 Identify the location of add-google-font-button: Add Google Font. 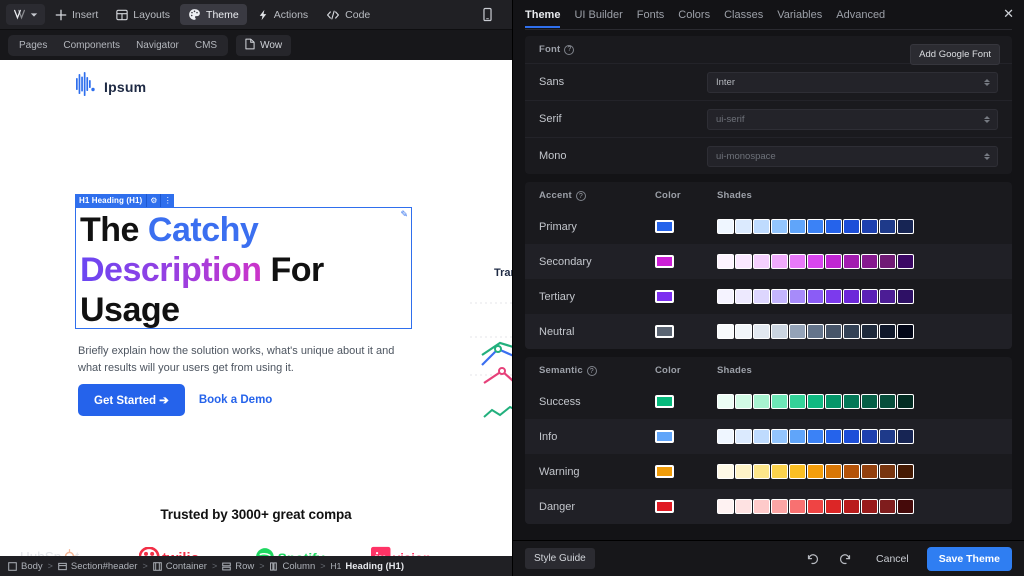
(955, 54).